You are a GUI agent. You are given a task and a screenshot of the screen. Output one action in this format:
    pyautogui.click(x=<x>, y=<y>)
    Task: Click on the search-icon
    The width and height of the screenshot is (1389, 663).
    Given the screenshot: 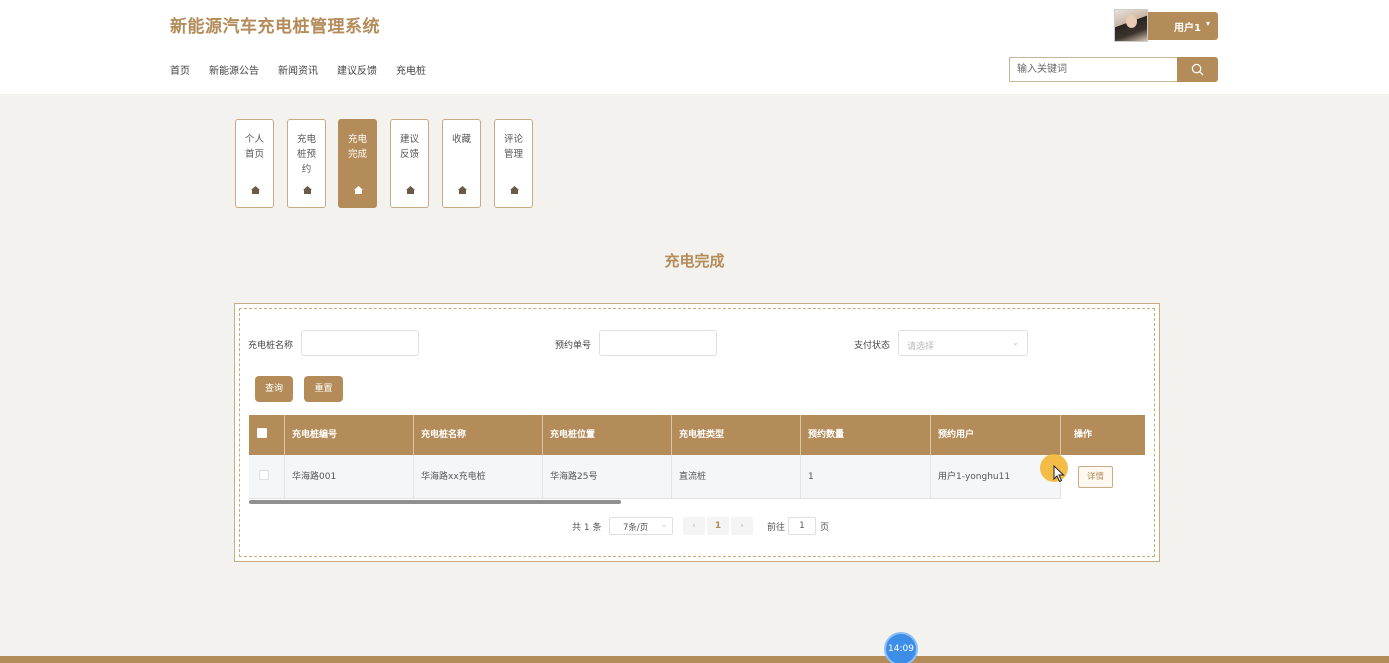 What is the action you would take?
    pyautogui.click(x=1197, y=69)
    